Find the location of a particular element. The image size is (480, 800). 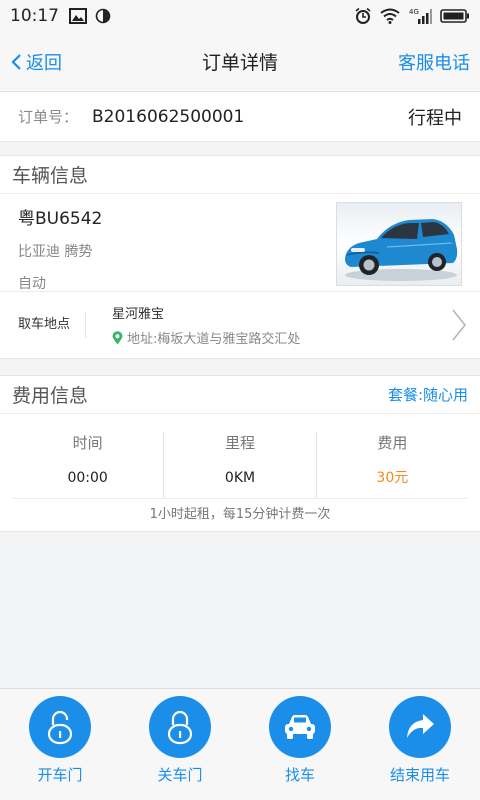

bottom-action-bar: 开车门 关车门 找车 结束用车 is located at coordinates (240, 744).